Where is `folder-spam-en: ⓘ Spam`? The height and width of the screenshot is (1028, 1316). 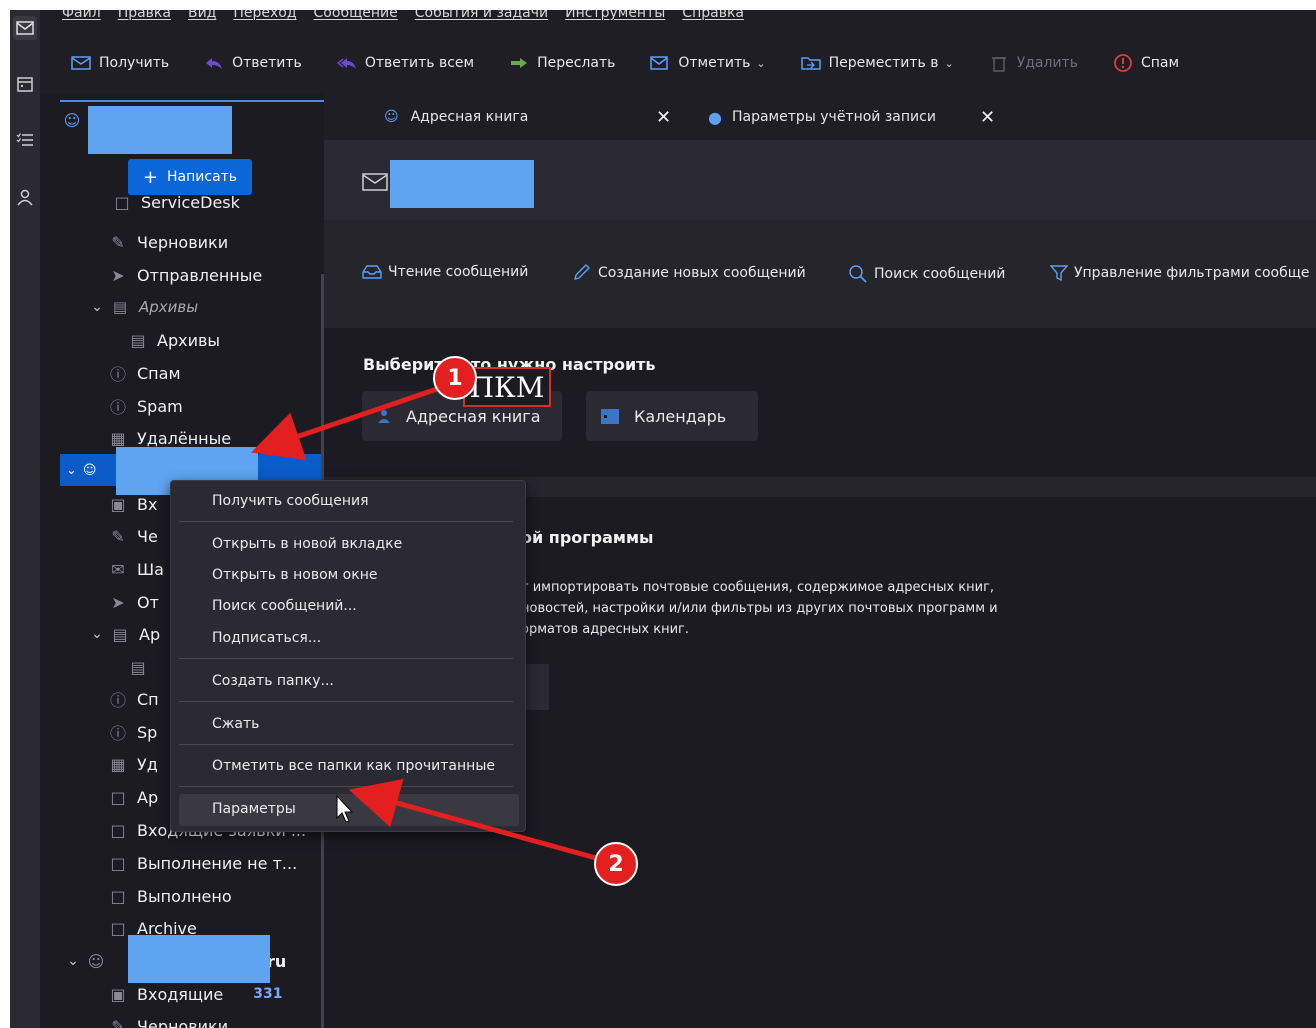
folder-spam-en: ⓘ Spam is located at coordinates (145, 406).